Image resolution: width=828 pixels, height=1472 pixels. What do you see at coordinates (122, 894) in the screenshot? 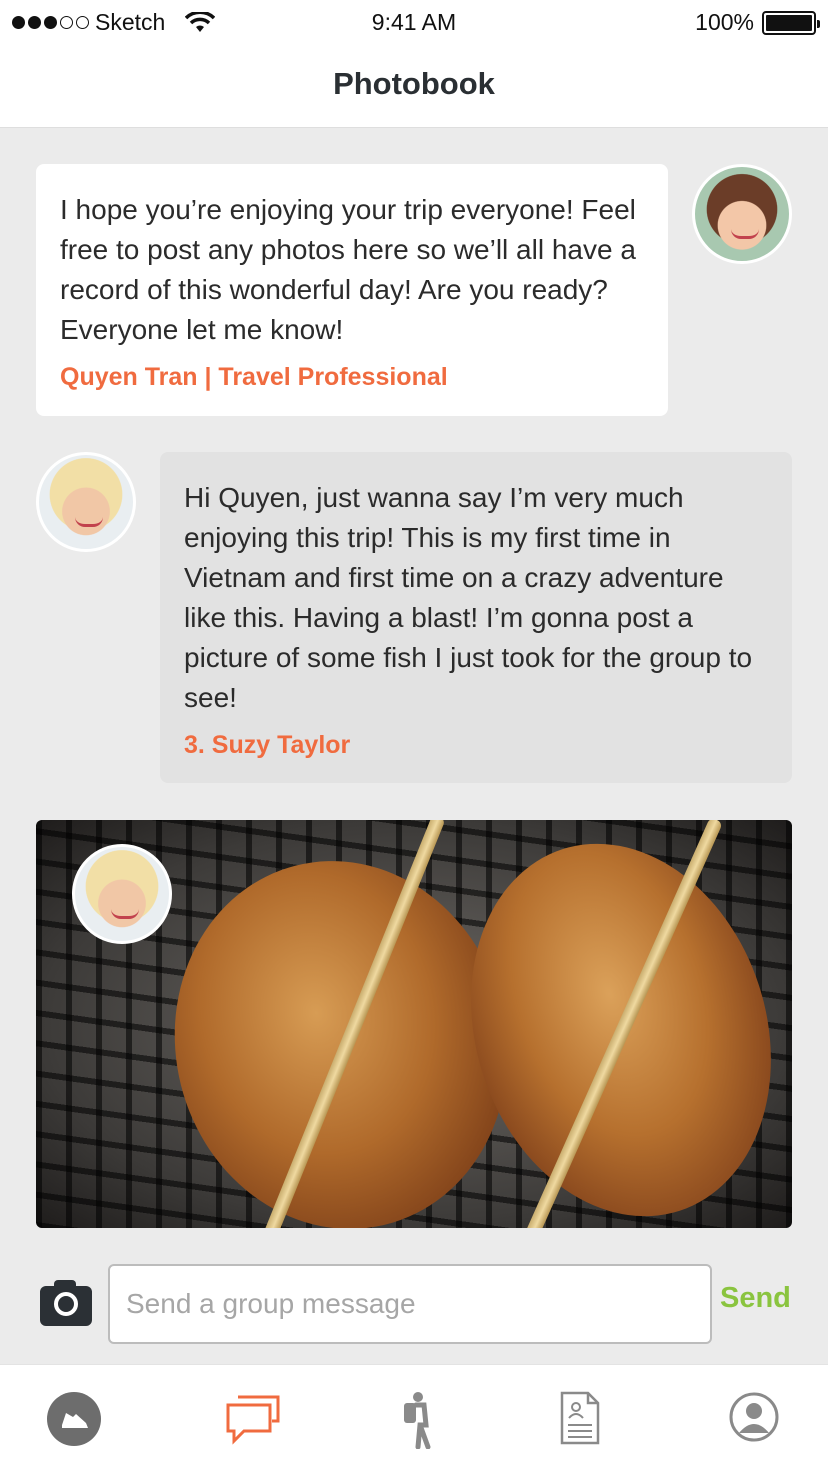
I see `avatar-suzy-photo` at bounding box center [122, 894].